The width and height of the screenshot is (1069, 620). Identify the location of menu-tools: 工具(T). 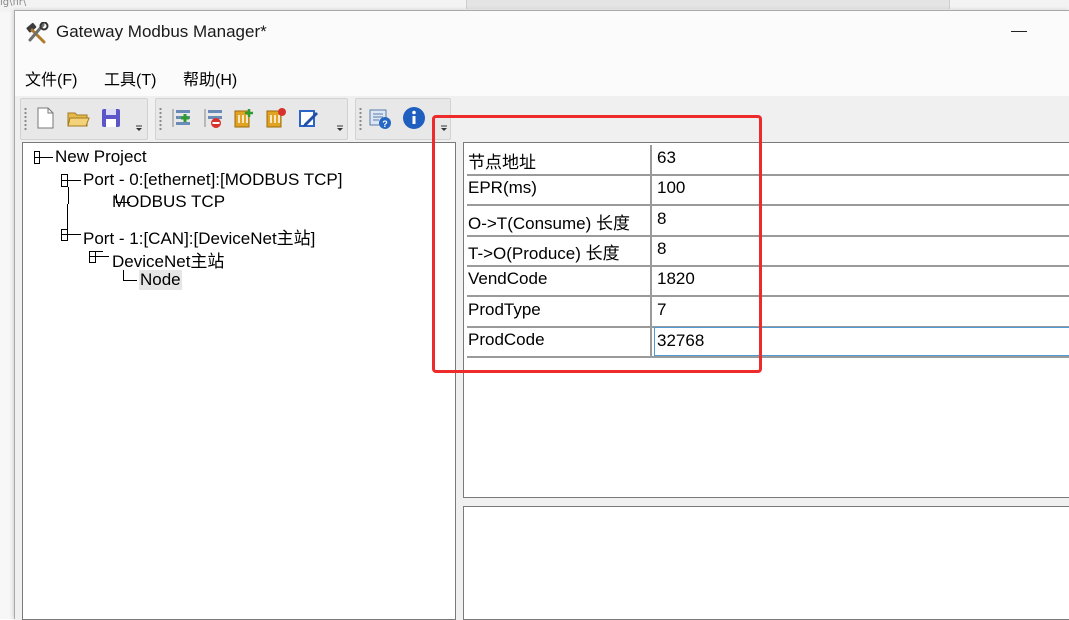
(130, 78).